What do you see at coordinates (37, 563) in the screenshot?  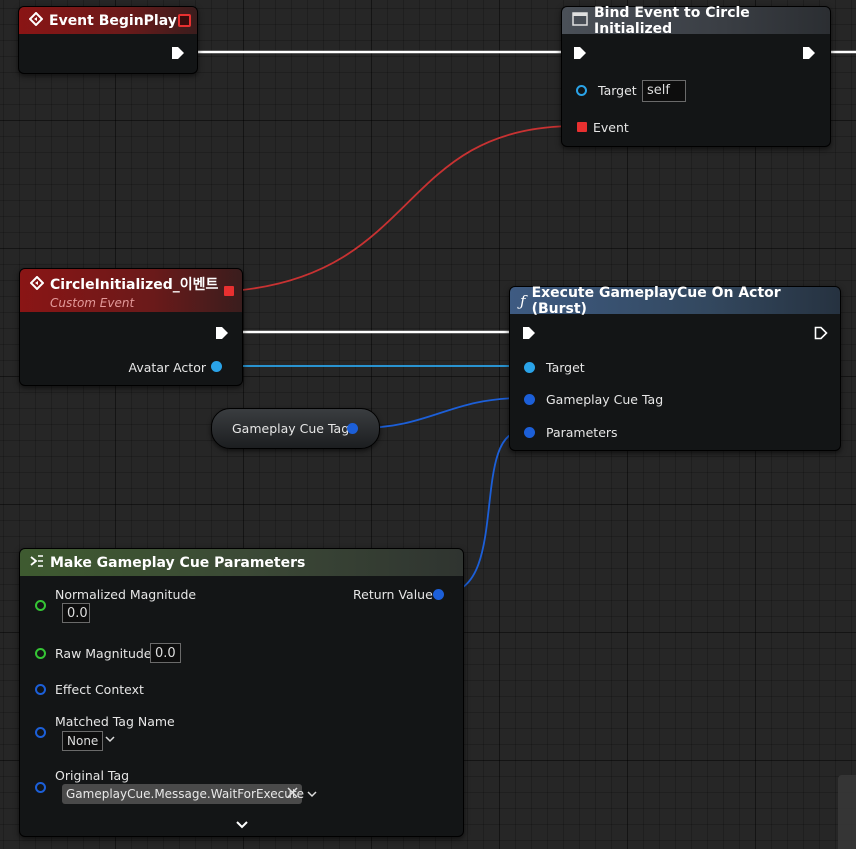 I see `make-struct-icon` at bounding box center [37, 563].